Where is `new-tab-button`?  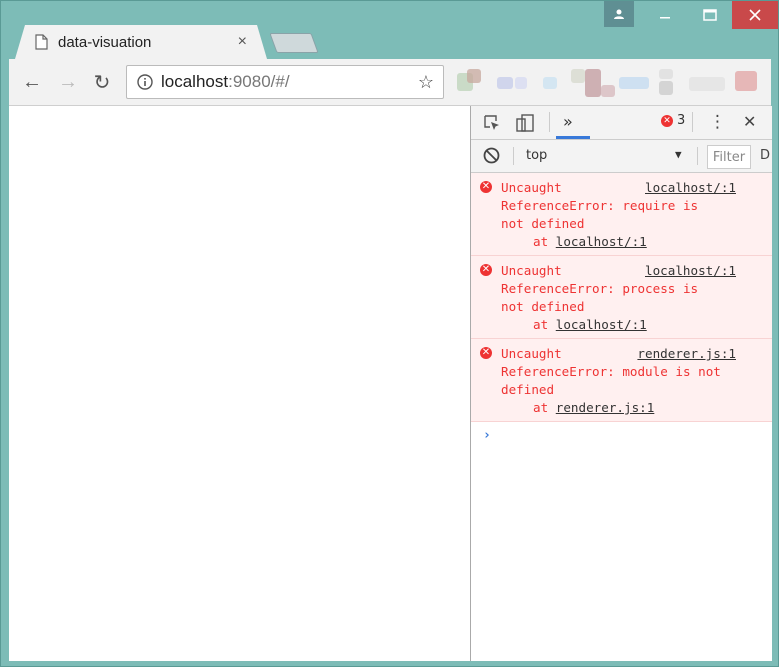 new-tab-button is located at coordinates (294, 43).